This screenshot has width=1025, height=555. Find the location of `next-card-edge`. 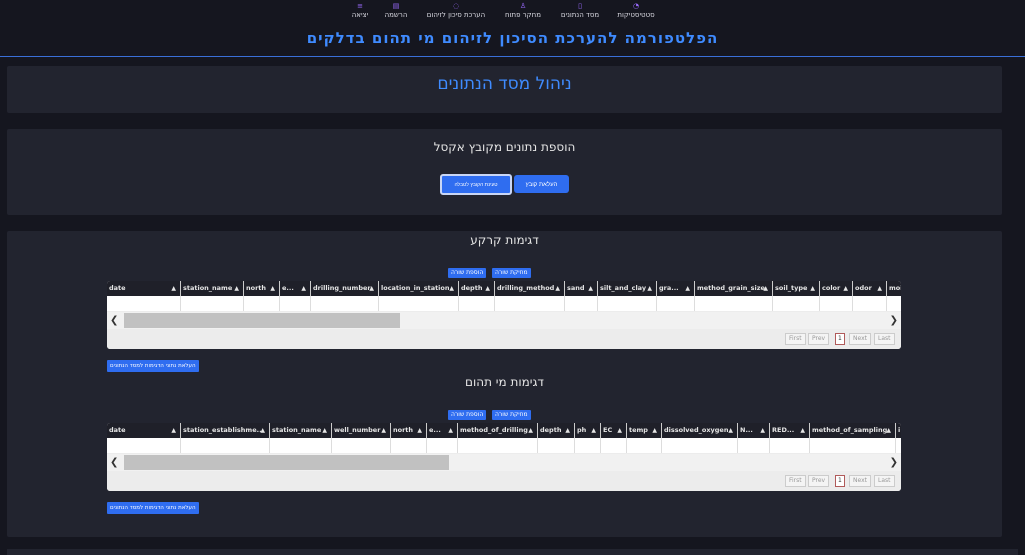

next-card-edge is located at coordinates (512, 552).